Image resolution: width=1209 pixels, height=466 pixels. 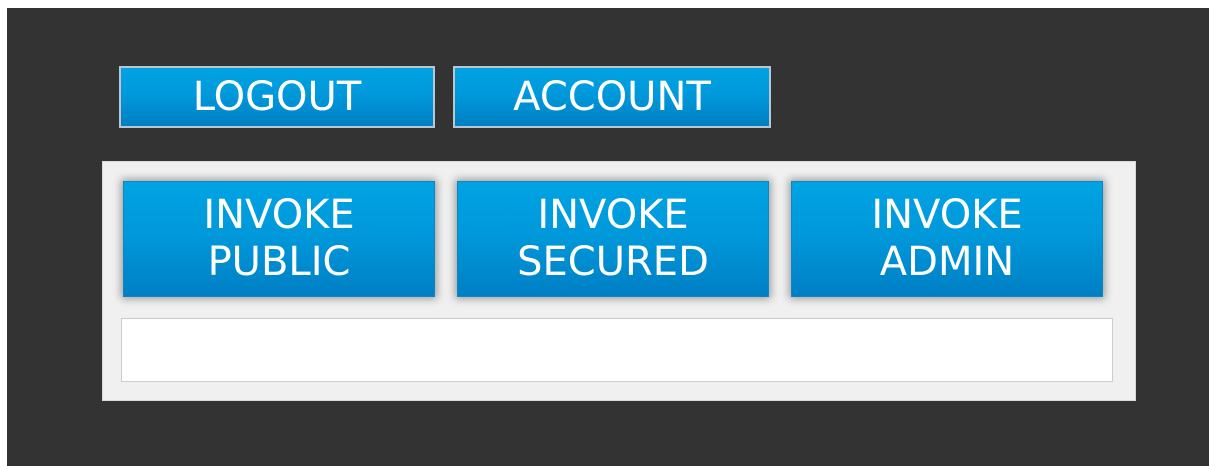 I want to click on invoke-admin-button: INVOKE ADMIN, so click(x=947, y=239).